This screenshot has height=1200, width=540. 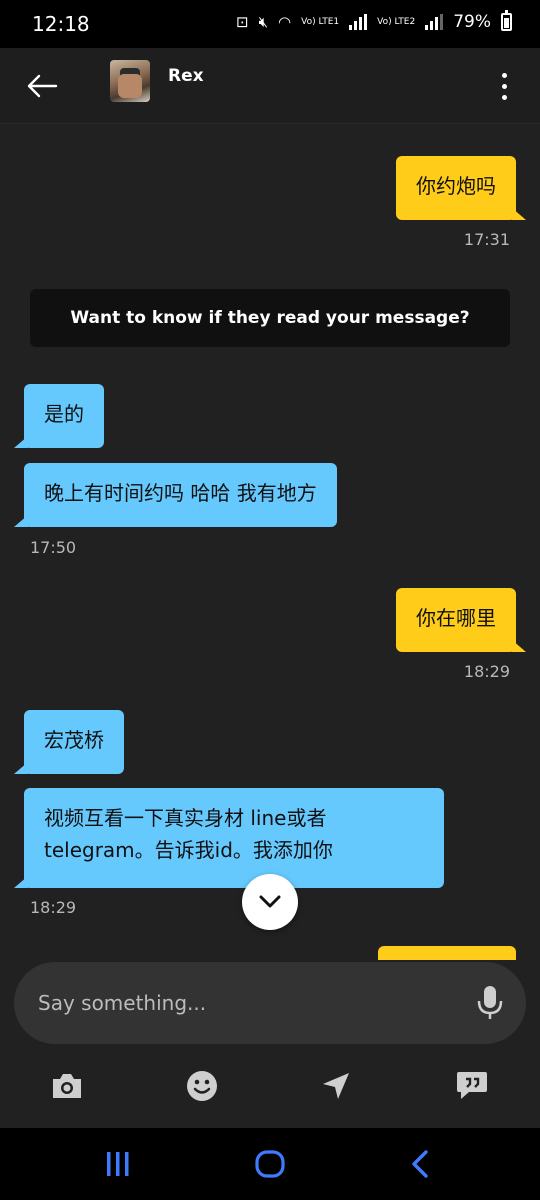 I want to click on lte1-label: Vo) LTE1, so click(x=320, y=21).